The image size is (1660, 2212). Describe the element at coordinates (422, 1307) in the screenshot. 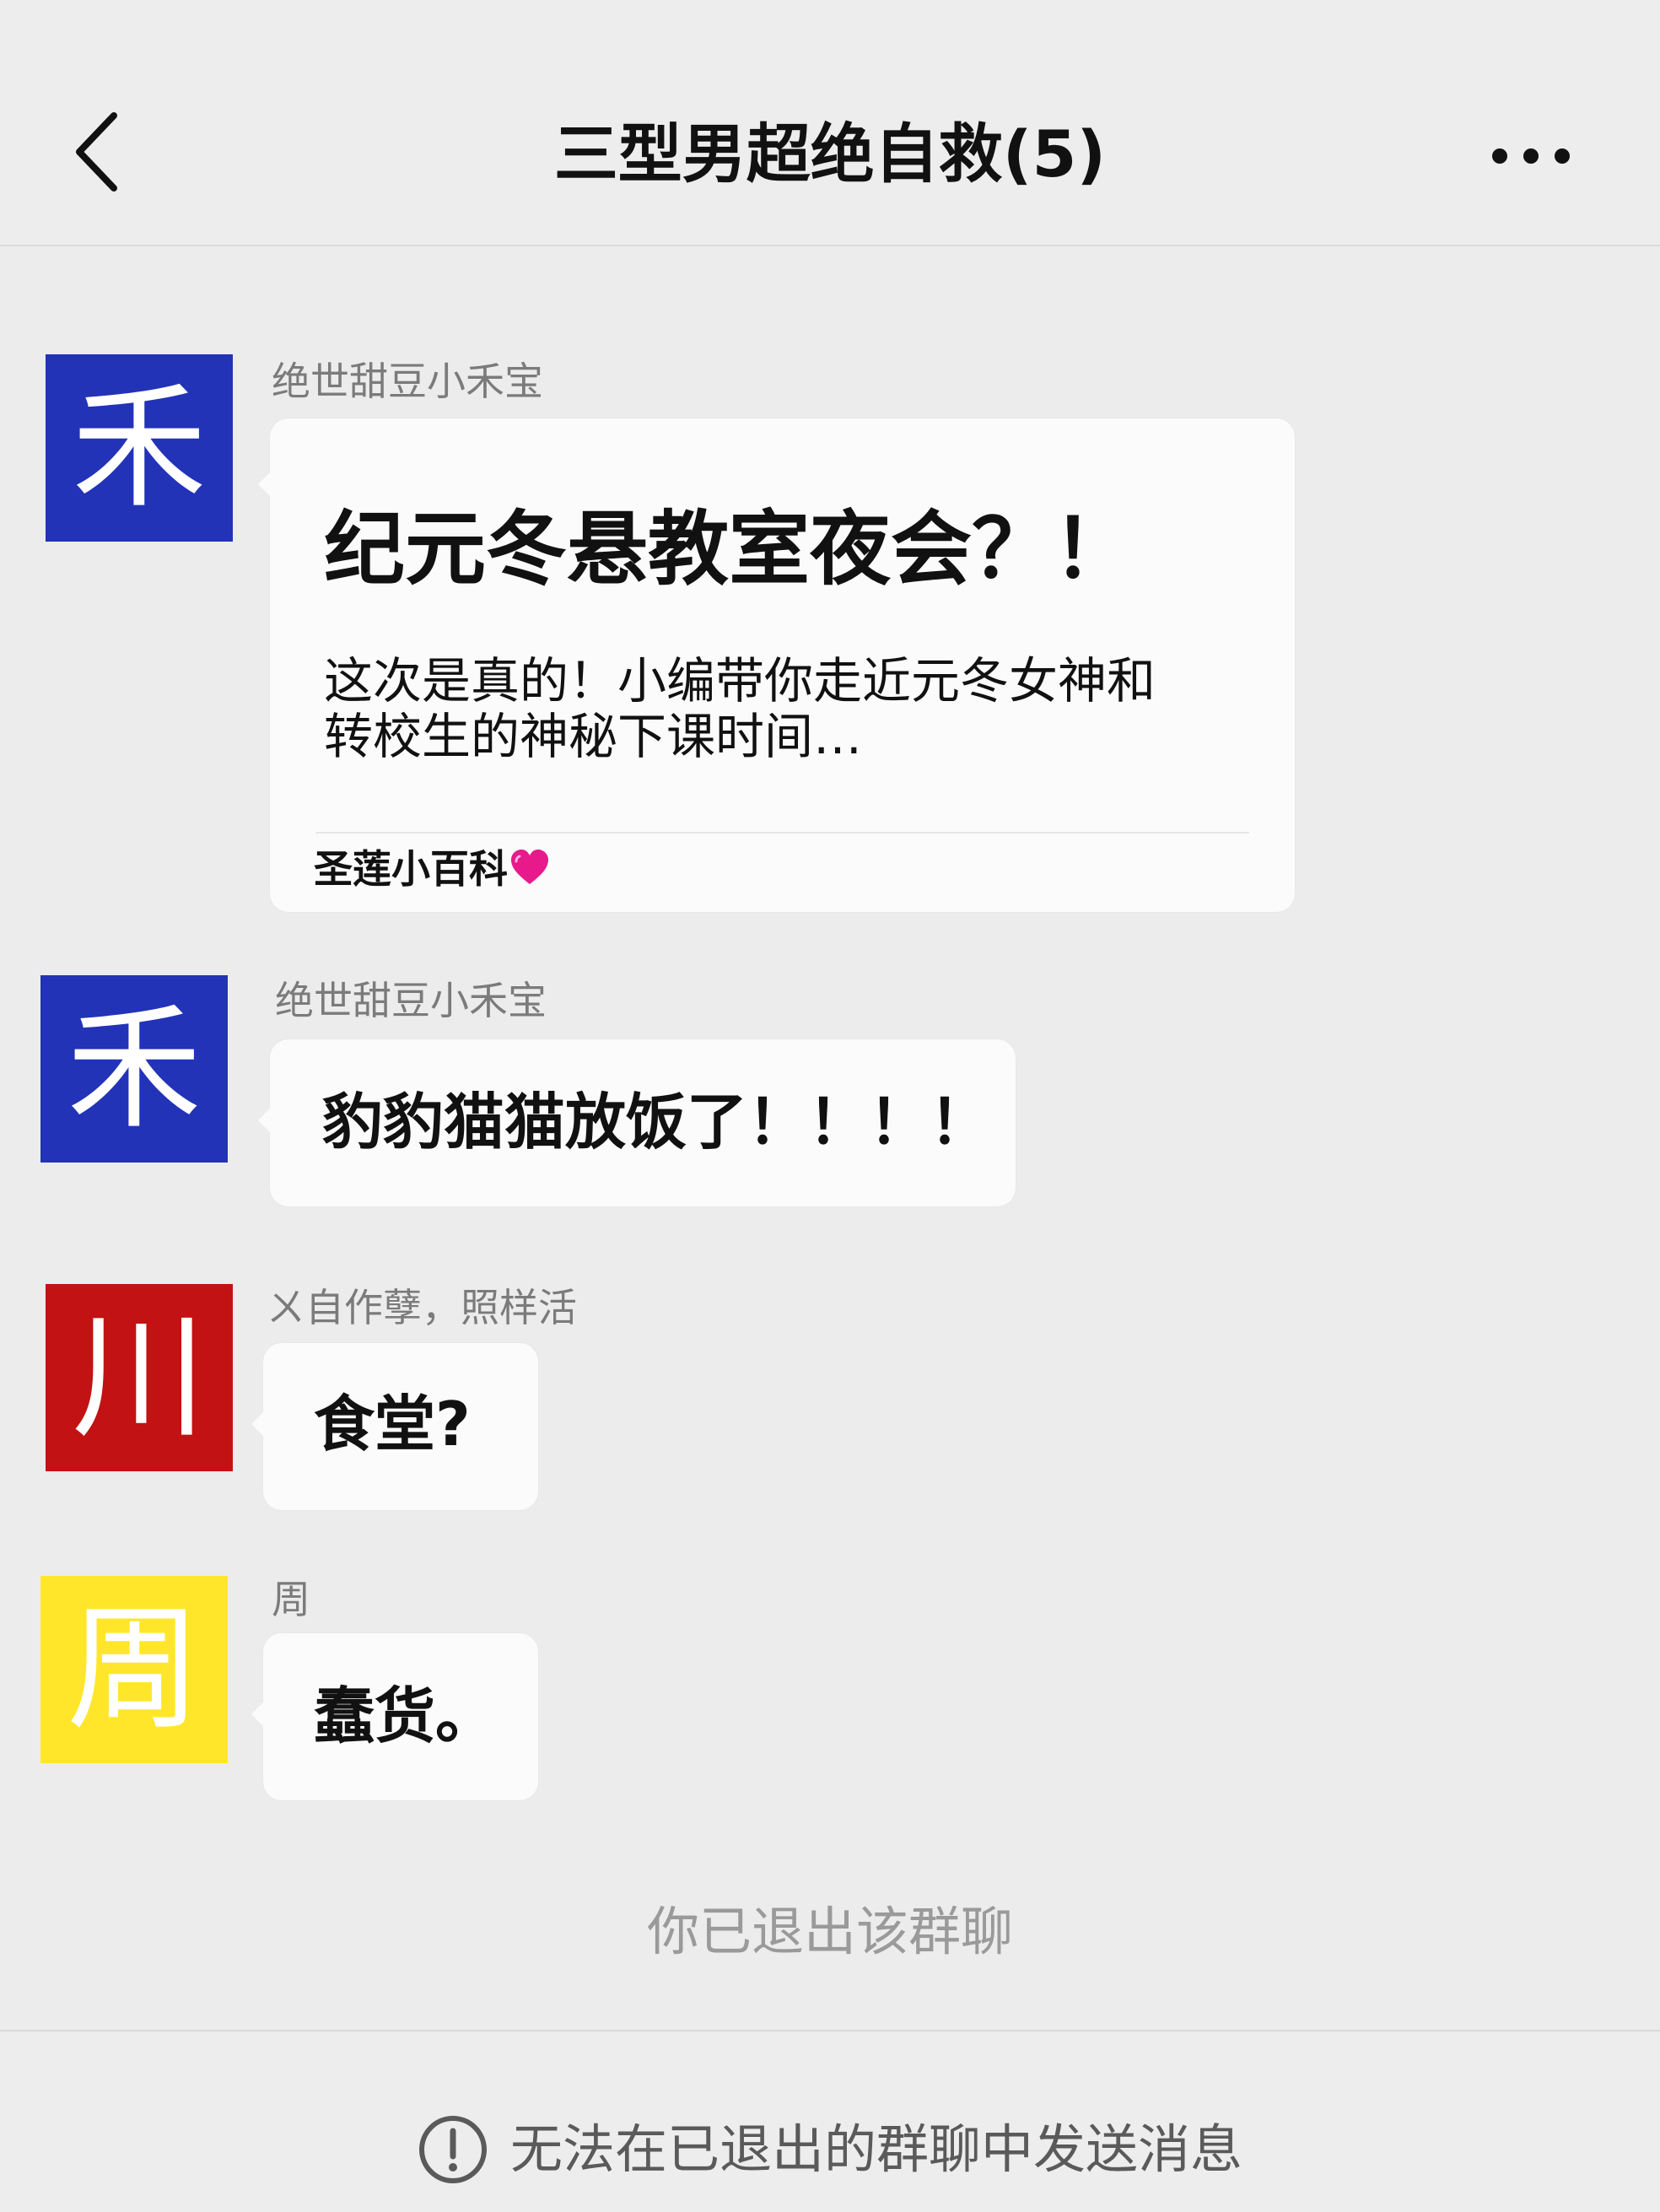

I see `sender-name: ㄨ自作孽，照样活` at that location.